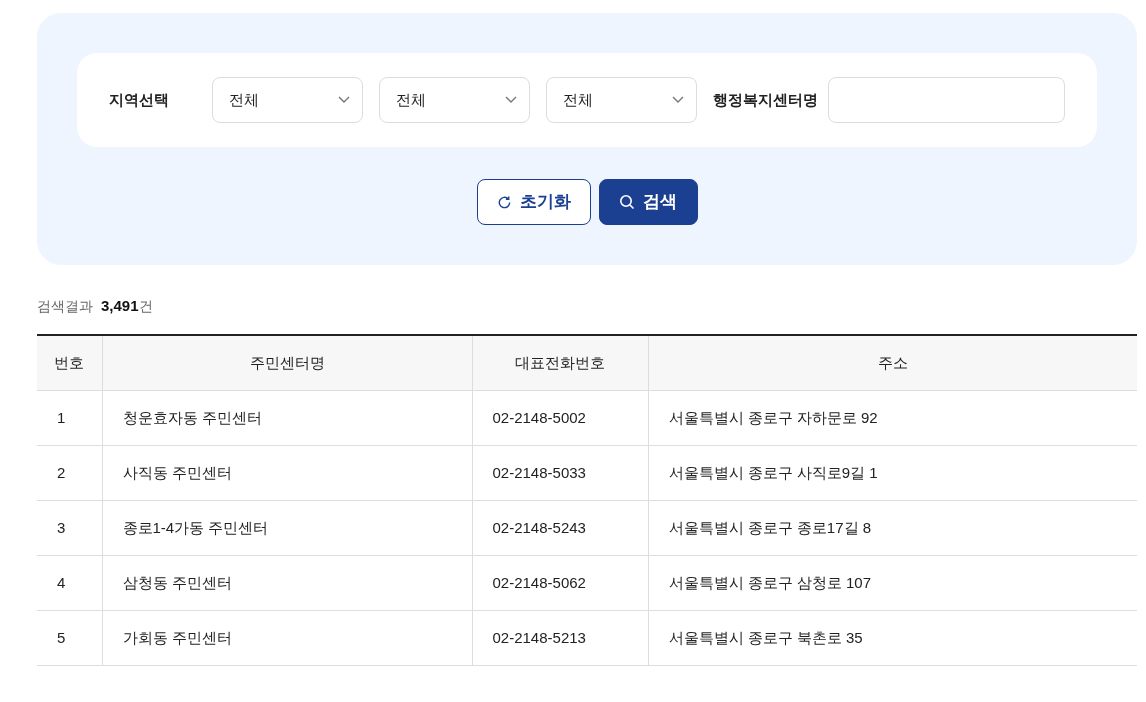 This screenshot has height=702, width=1146. Describe the element at coordinates (533, 202) in the screenshot. I see `reset-button: 초기화` at that location.